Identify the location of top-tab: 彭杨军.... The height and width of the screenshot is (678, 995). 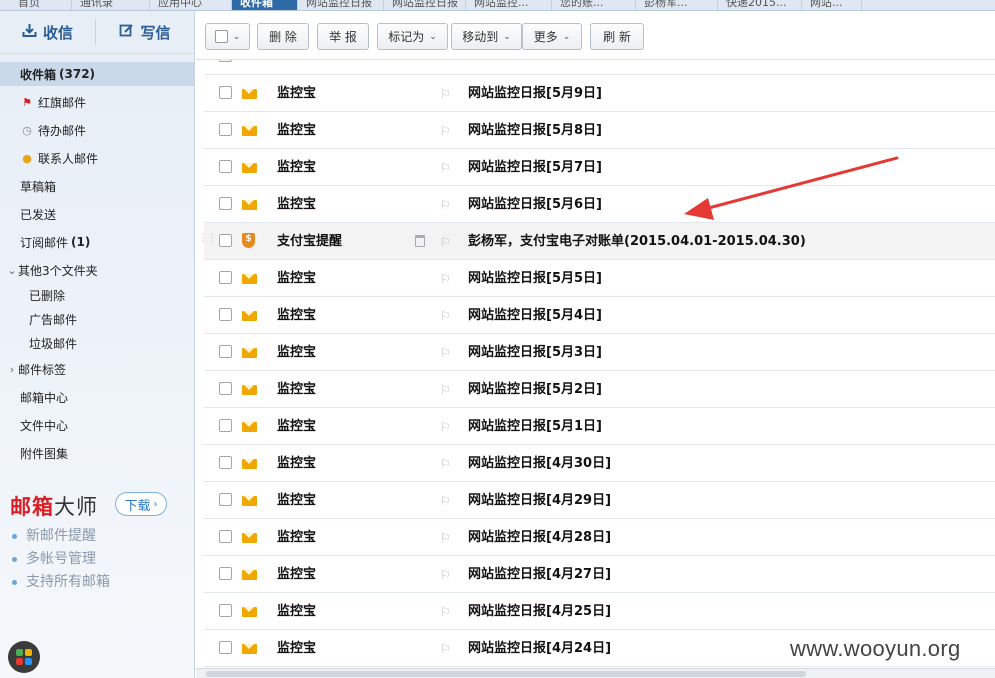
(677, 5).